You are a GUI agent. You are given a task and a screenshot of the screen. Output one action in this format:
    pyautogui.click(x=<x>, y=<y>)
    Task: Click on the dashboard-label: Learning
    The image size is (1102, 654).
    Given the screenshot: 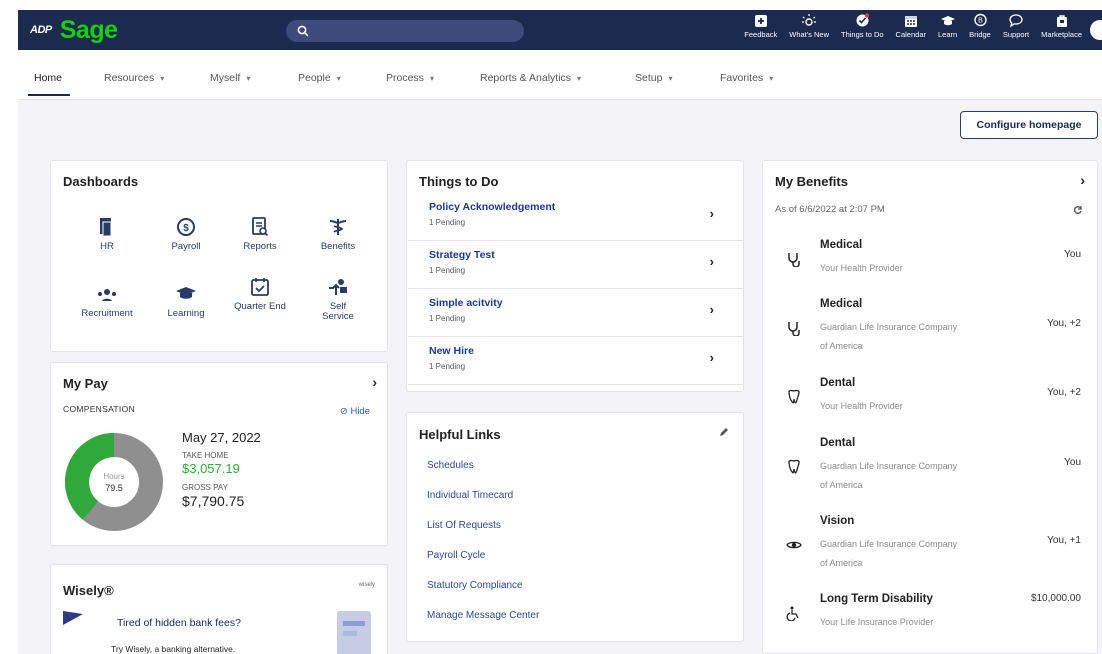 What is the action you would take?
    pyautogui.click(x=186, y=313)
    